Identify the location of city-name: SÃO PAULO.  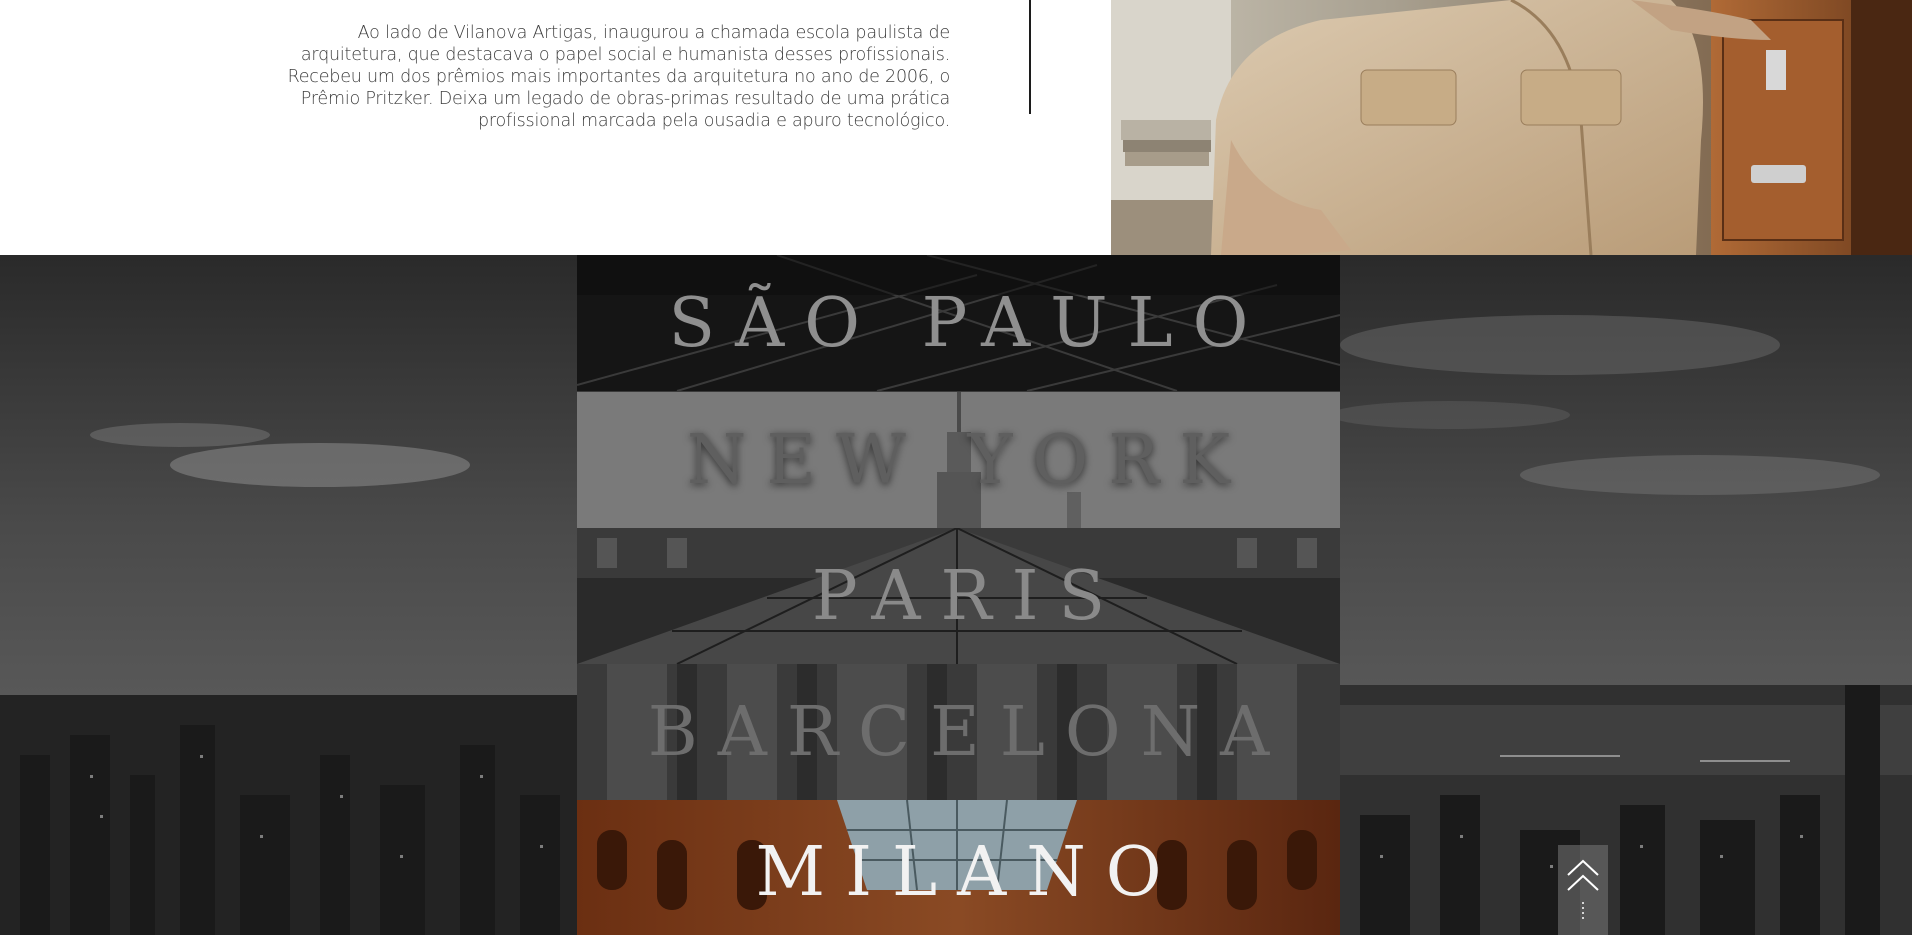
(968, 323).